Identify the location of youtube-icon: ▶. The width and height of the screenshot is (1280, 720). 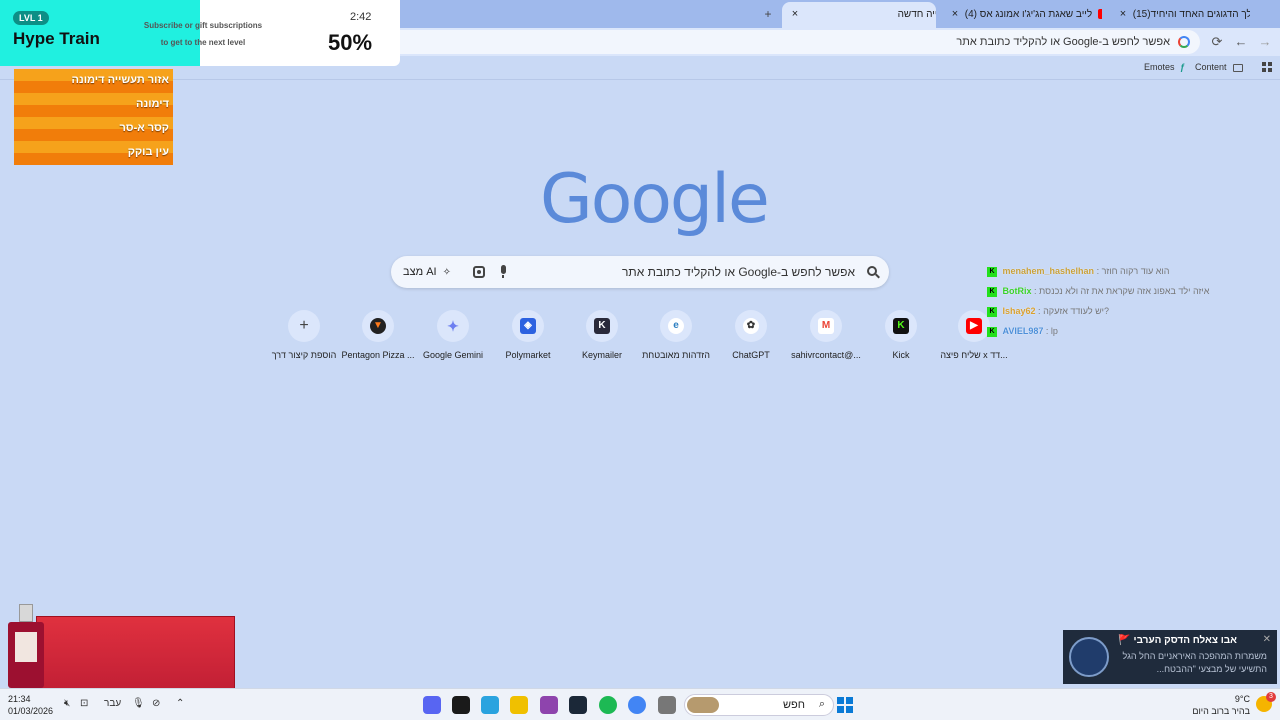
(974, 326).